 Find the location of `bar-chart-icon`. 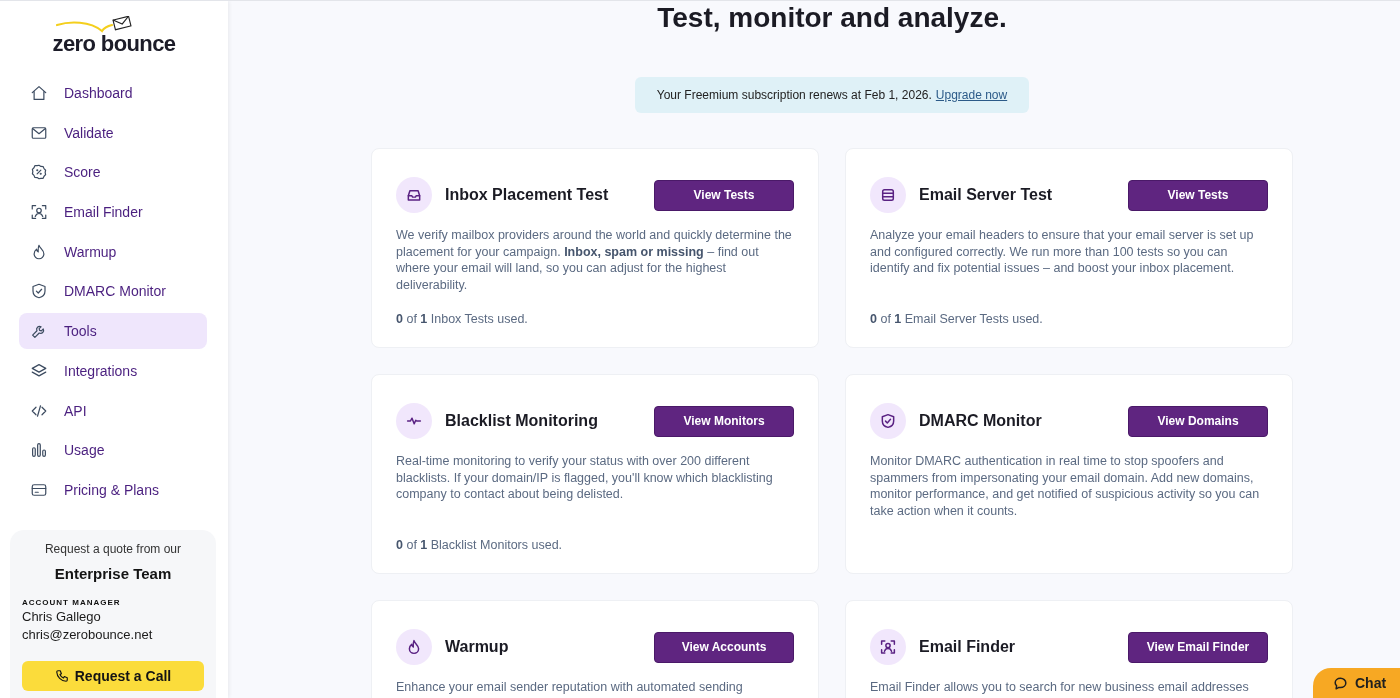

bar-chart-icon is located at coordinates (39, 450).